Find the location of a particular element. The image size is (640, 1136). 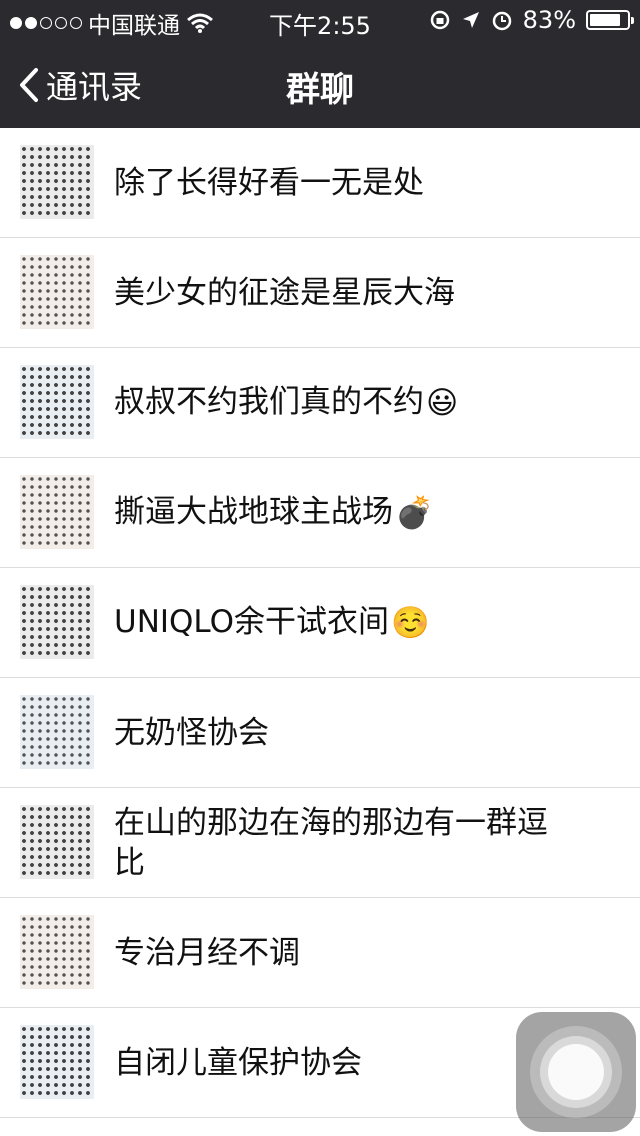

group-name: 撕逼大战地球主战场💣 is located at coordinates (347, 513).